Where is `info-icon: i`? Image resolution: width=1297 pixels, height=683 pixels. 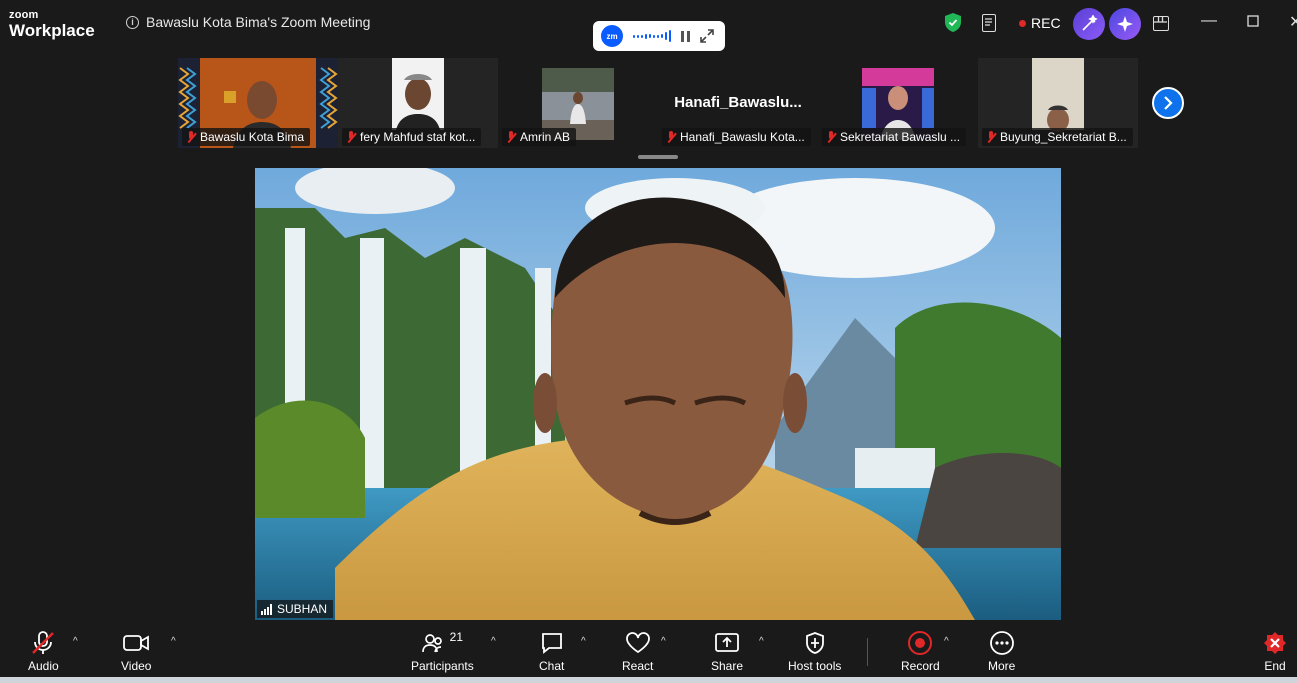
info-icon: i is located at coordinates (132, 22).